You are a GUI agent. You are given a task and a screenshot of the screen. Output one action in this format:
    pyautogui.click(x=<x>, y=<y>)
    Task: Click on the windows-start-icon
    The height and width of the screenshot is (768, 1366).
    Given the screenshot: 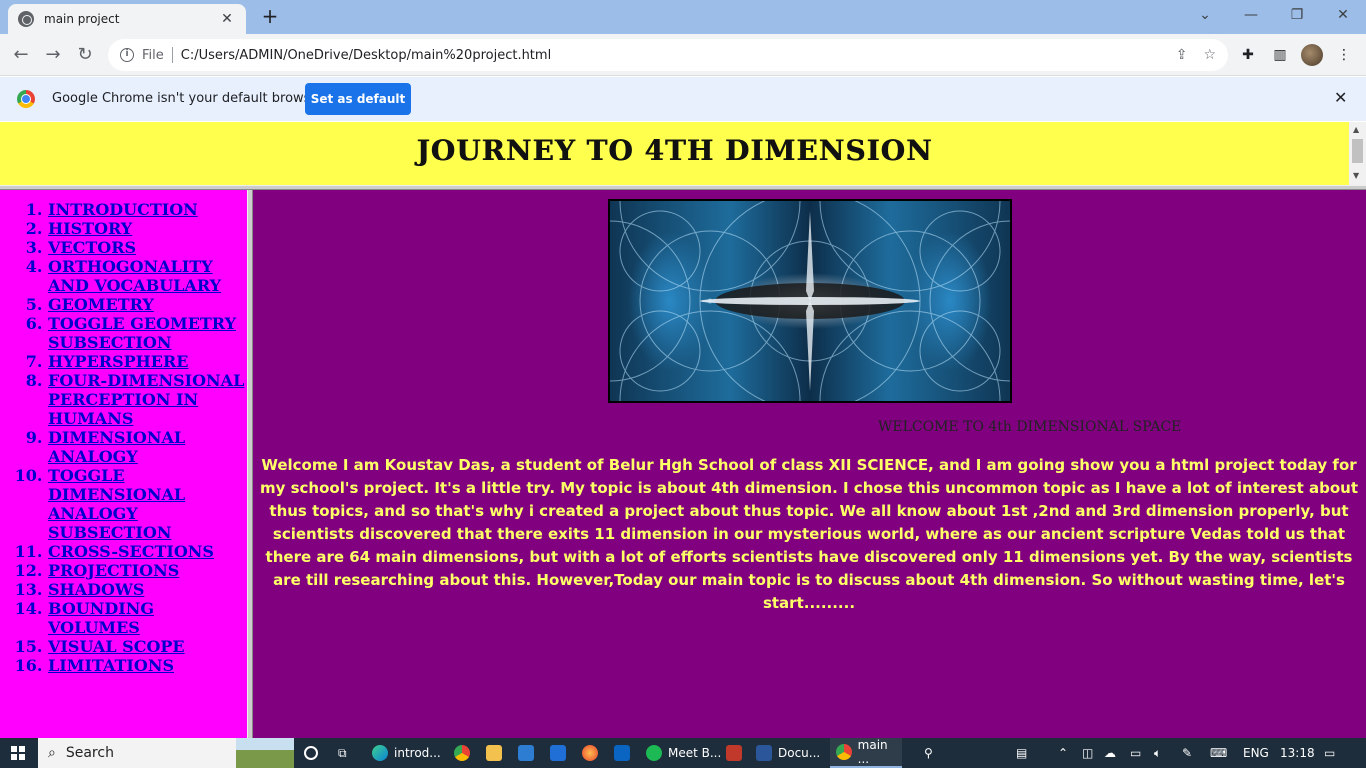 What is the action you would take?
    pyautogui.click(x=18, y=753)
    